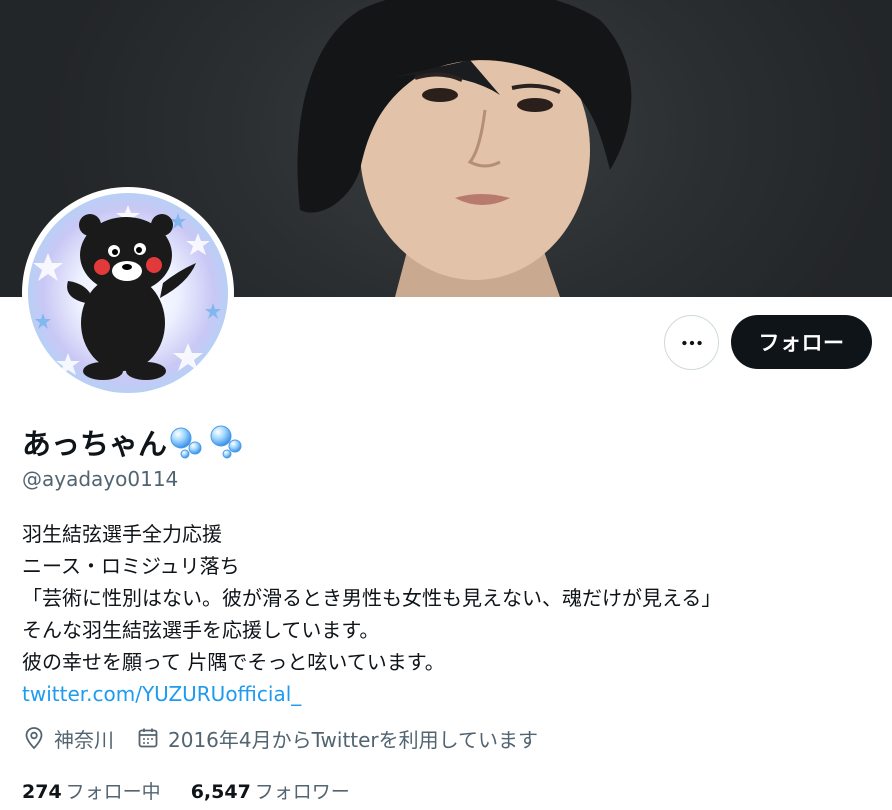 The image size is (892, 810). I want to click on bio-line: 彼の幸せを願って 片隅でそっと呟いています。, so click(233, 662).